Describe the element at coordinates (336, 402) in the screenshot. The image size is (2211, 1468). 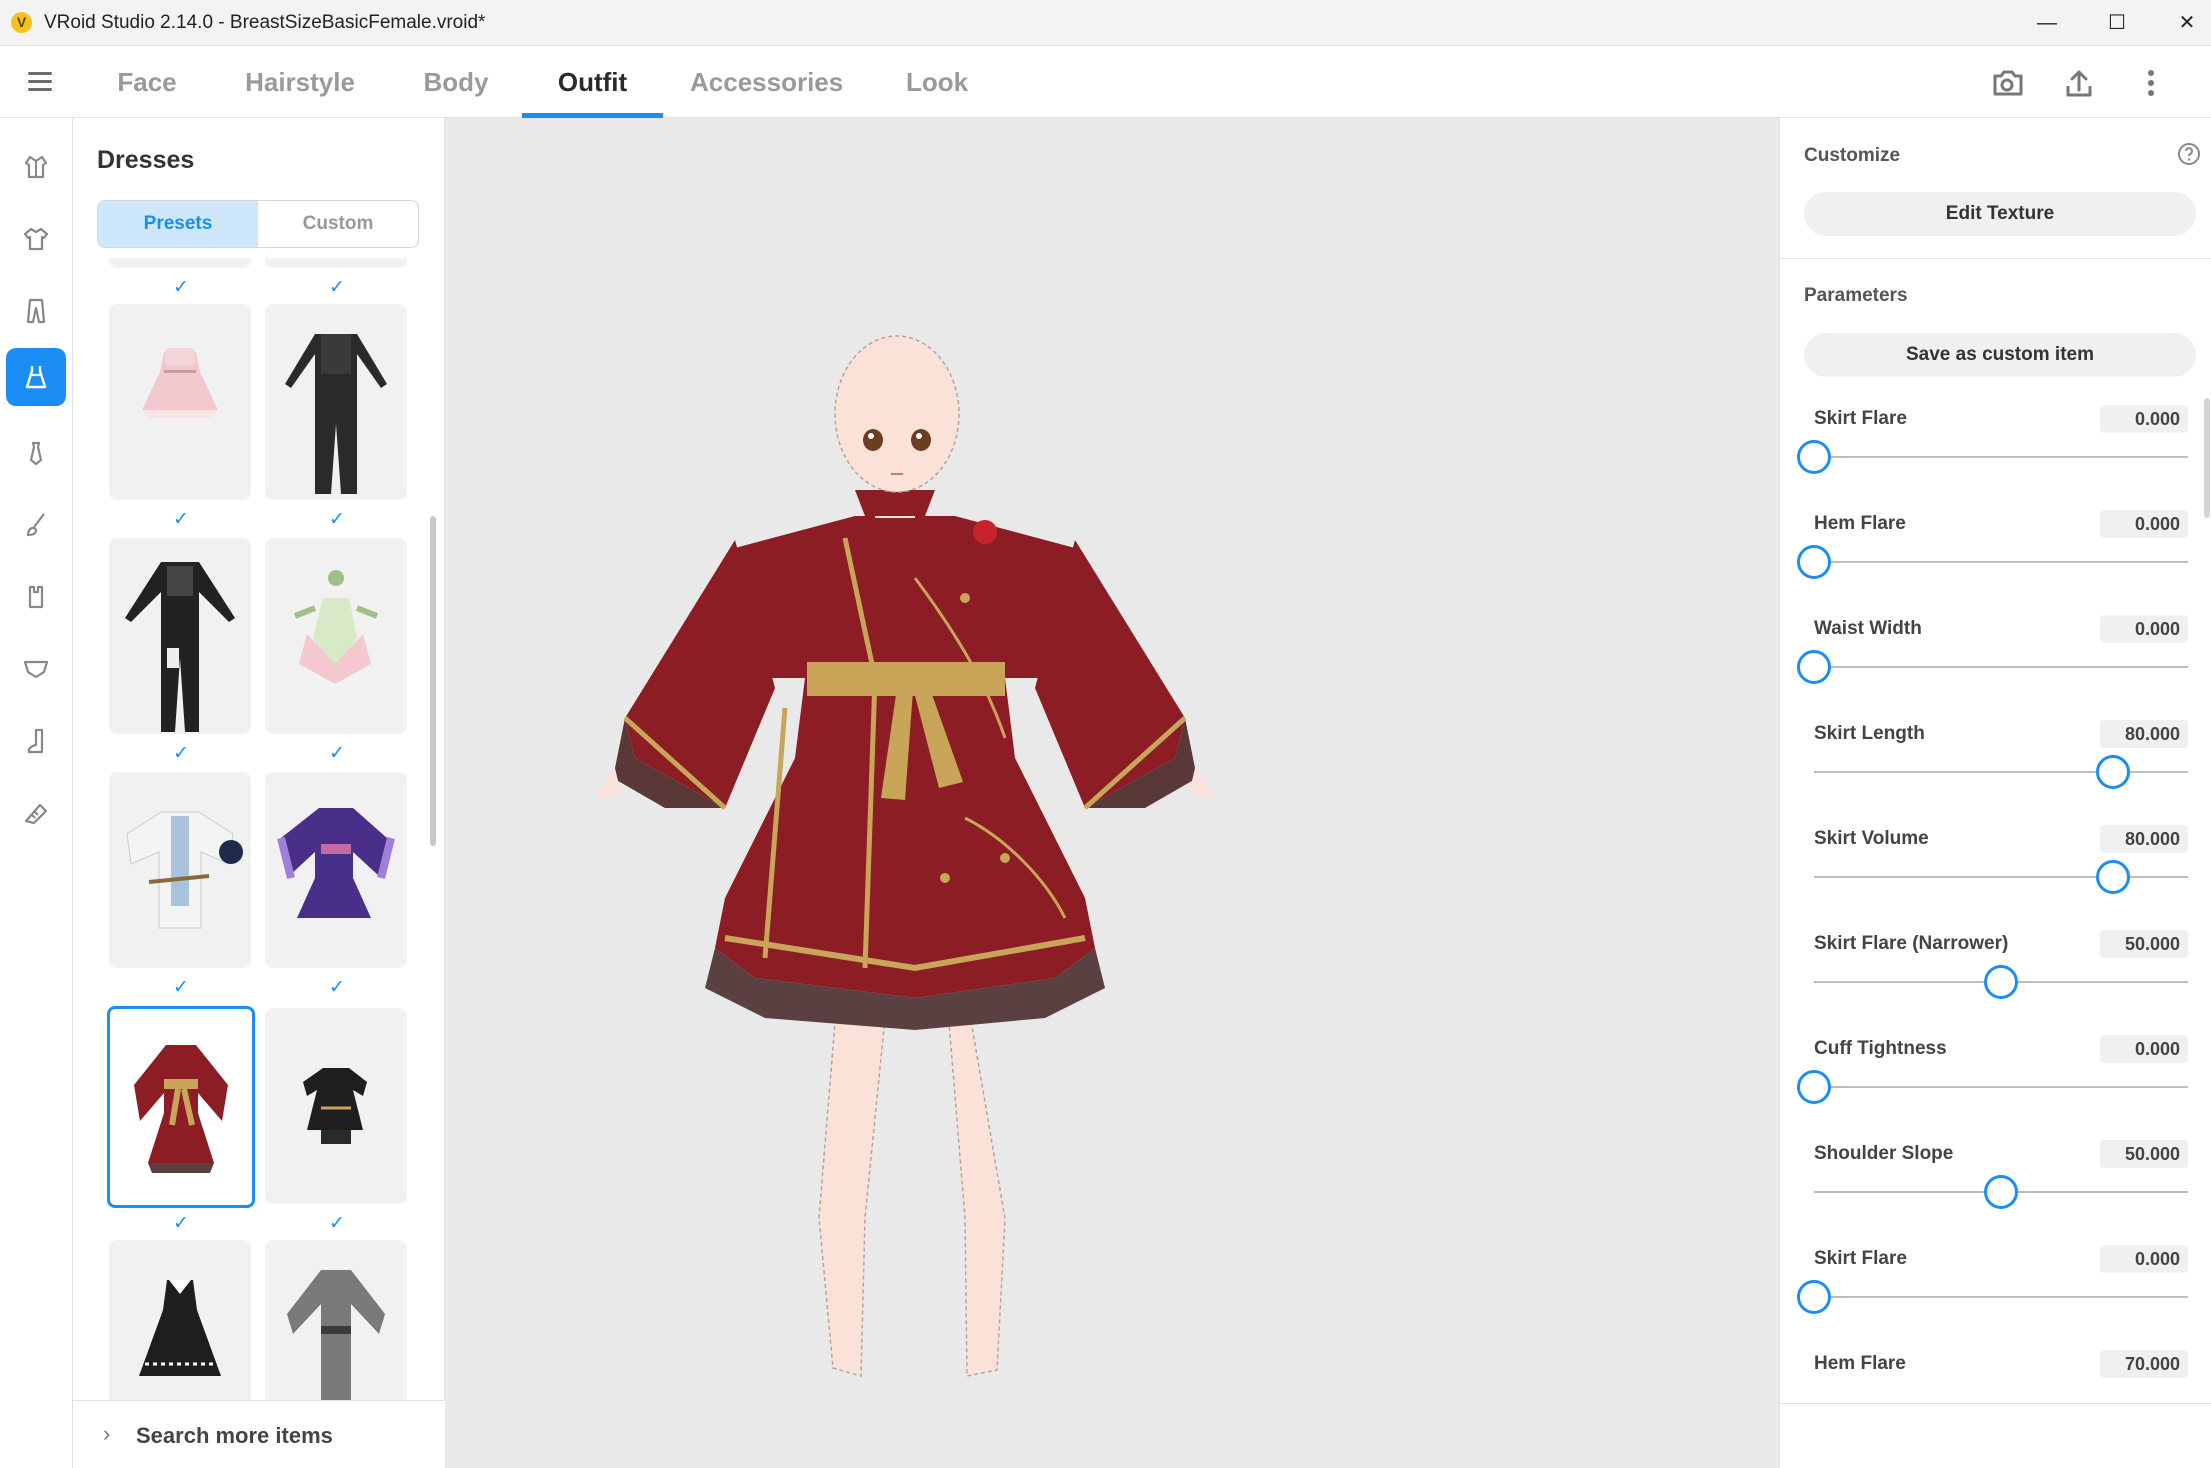
I see `dress-thumb-black-bodysuit` at that location.